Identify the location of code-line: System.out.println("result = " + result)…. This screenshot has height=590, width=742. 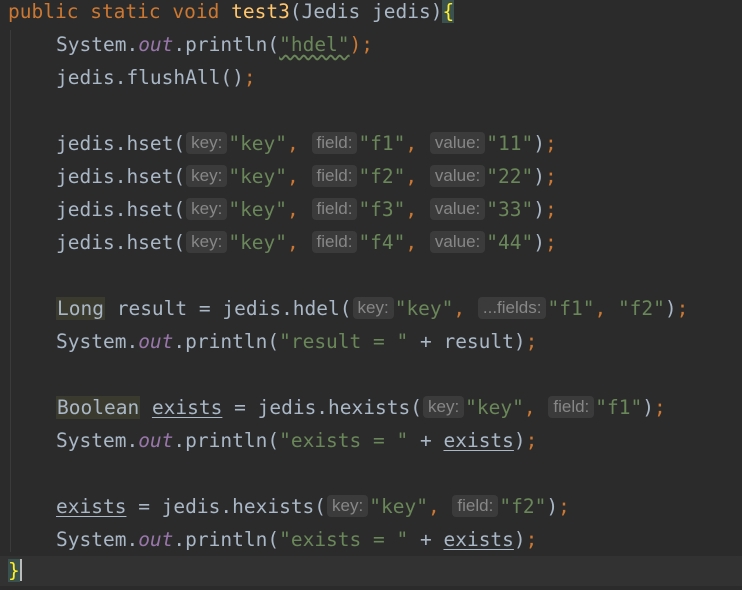
(399, 342).